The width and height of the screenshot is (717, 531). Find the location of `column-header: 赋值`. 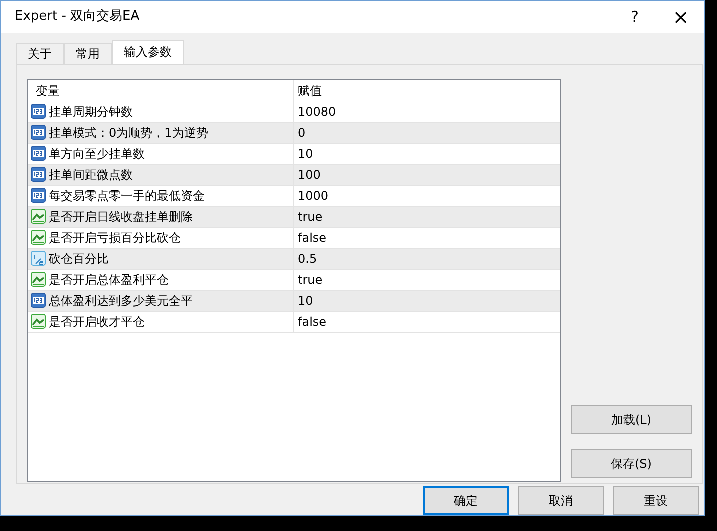

column-header: 赋值 is located at coordinates (309, 91).